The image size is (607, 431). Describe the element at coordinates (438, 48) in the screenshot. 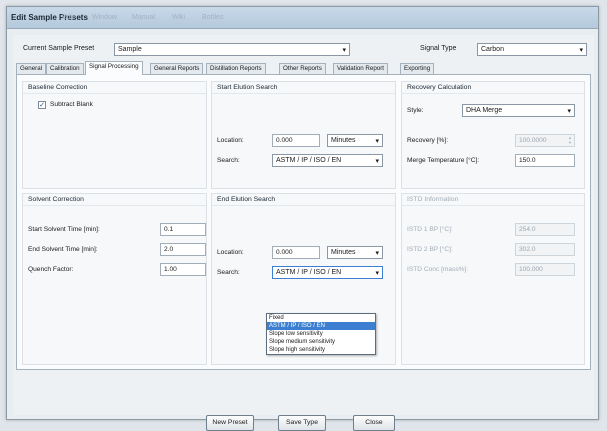

I see `signal-type-label: Signal Type` at that location.